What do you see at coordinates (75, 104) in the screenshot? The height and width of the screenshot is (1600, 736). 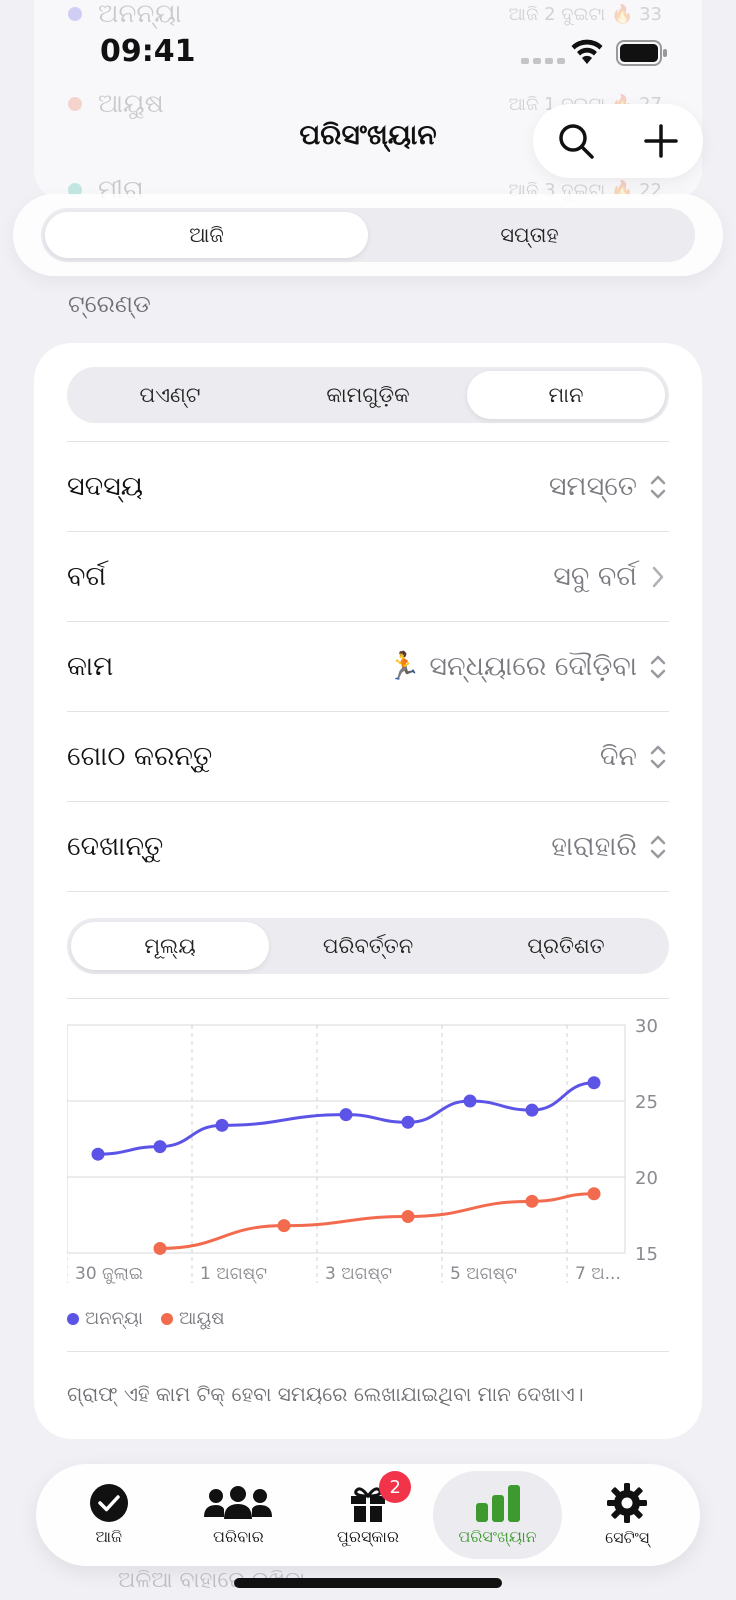 I see `member-color-dot` at bounding box center [75, 104].